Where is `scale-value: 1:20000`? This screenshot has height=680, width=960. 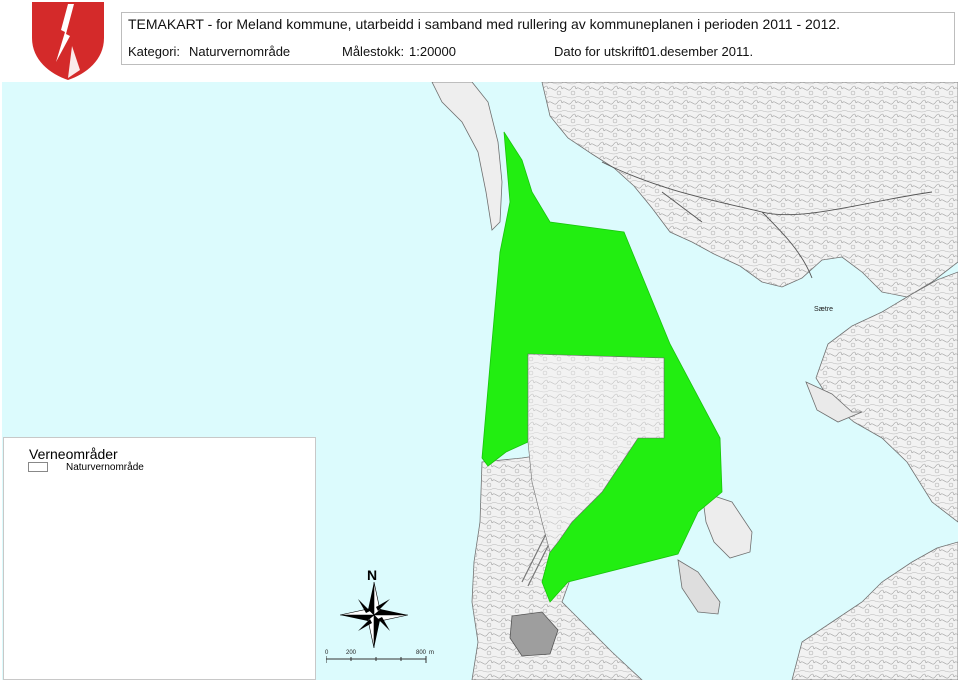
scale-value: 1:20000 is located at coordinates (432, 51).